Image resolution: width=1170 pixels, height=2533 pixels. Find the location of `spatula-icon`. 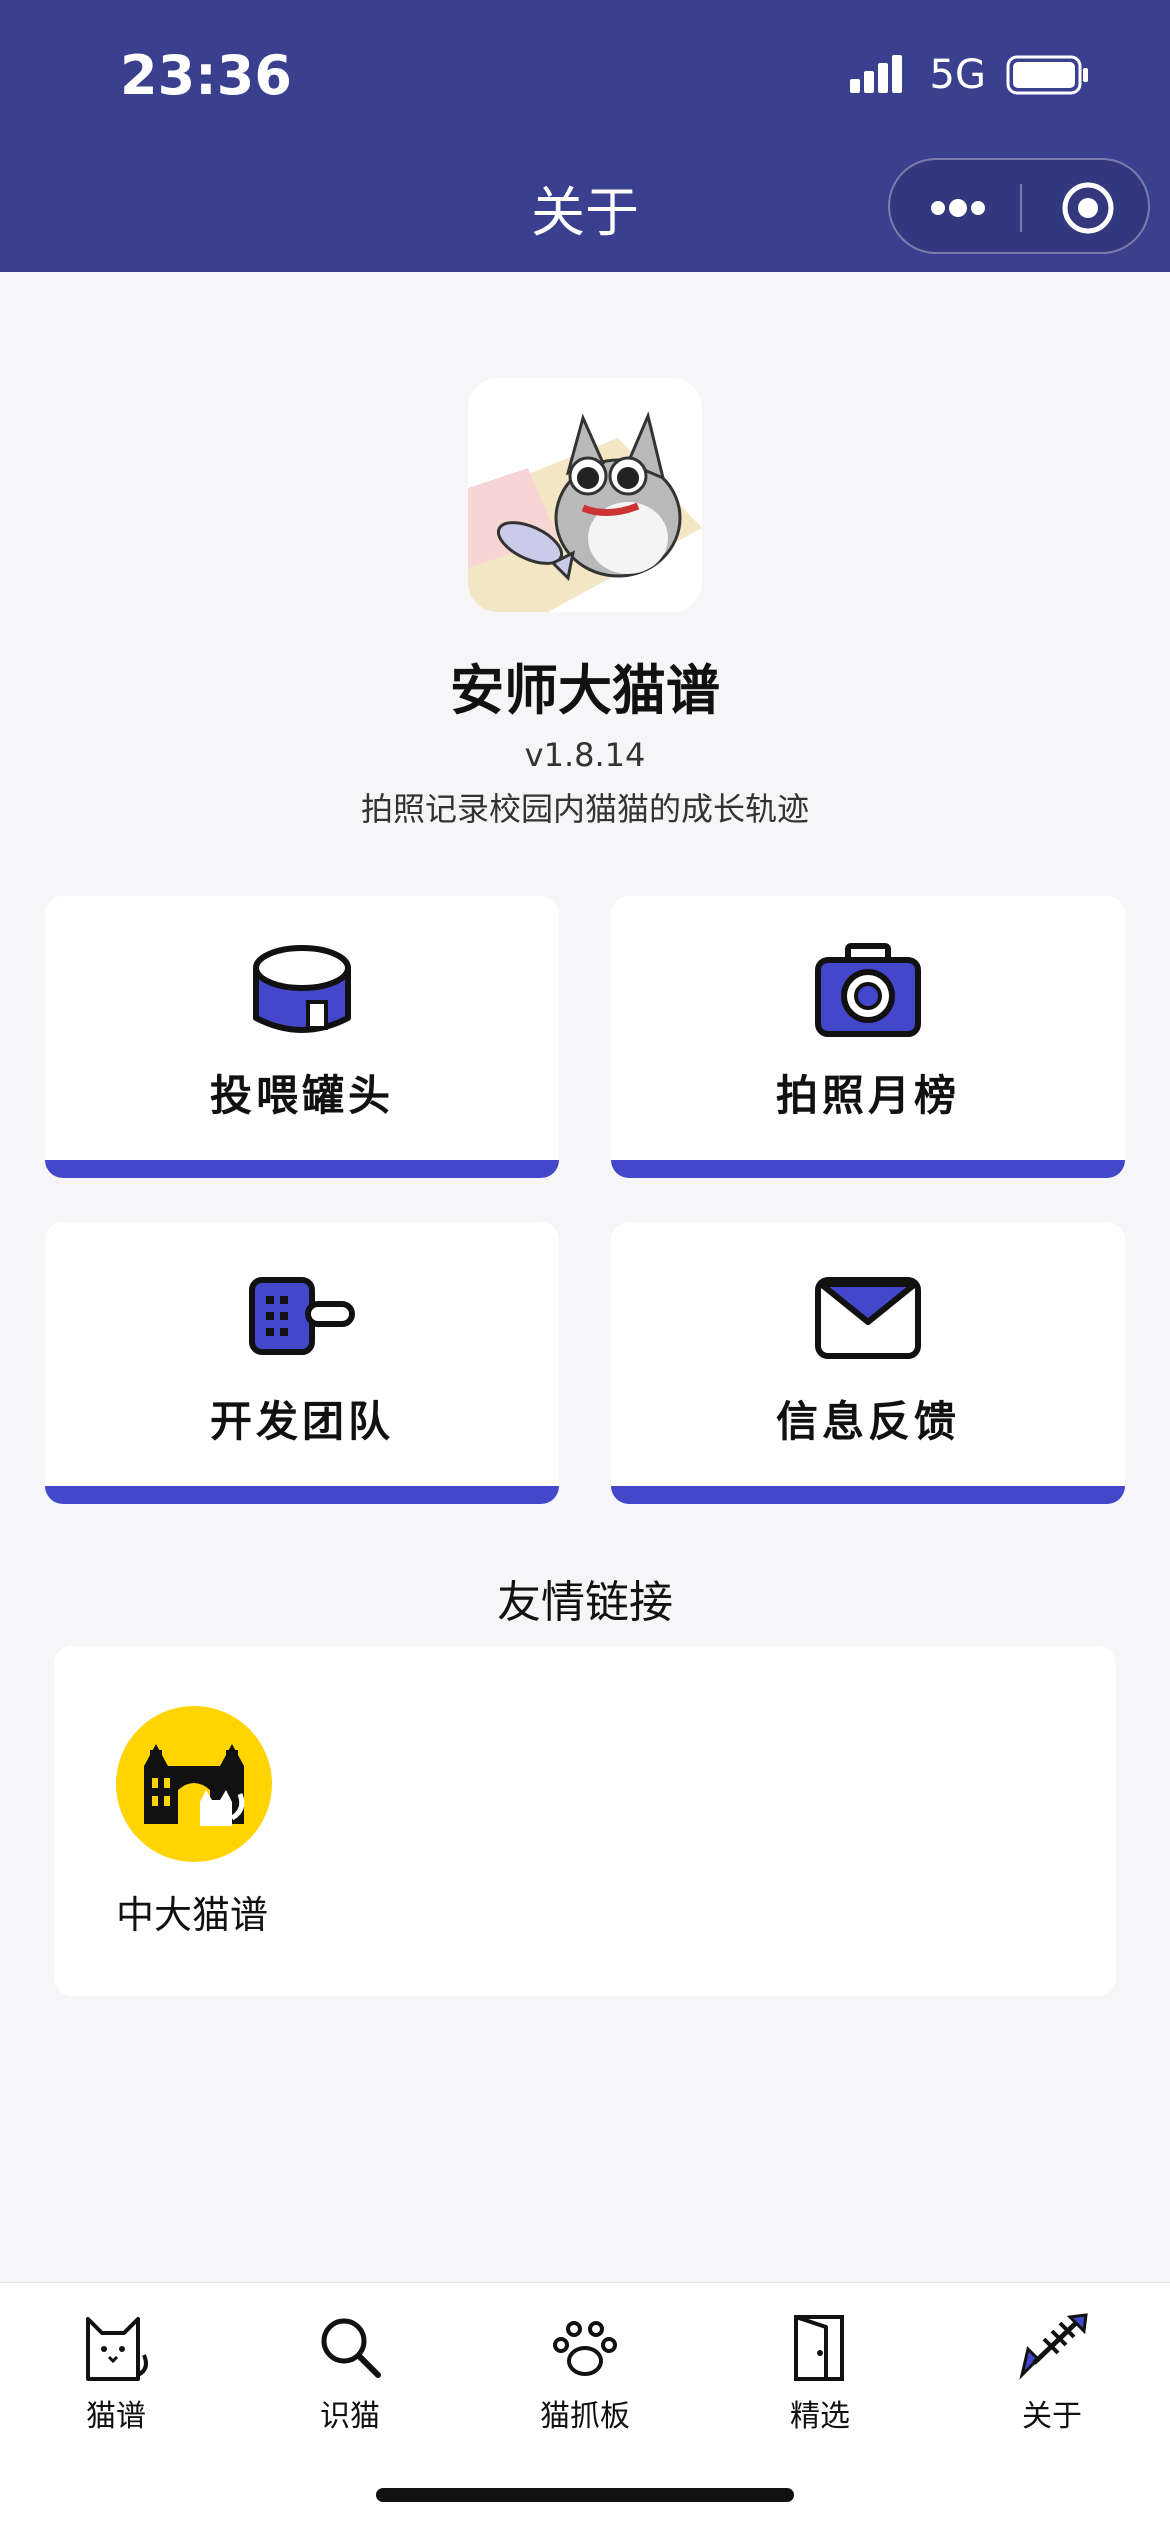

spatula-icon is located at coordinates (302, 1316).